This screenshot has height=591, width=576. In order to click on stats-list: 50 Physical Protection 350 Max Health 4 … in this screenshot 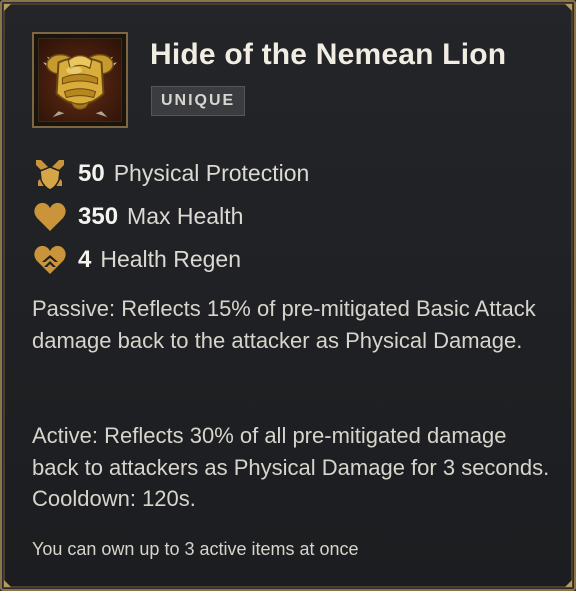, I will do `click(170, 216)`.